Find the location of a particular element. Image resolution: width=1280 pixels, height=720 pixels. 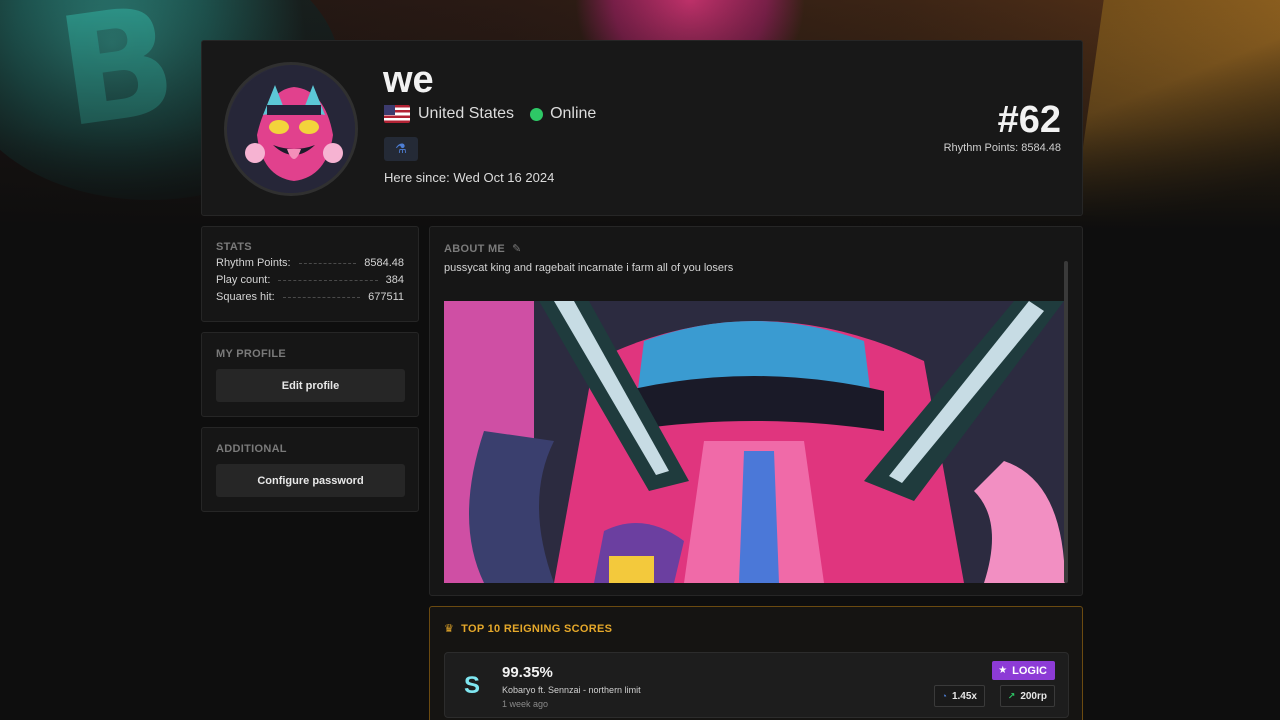

edit-icon: ✎ is located at coordinates (516, 248).